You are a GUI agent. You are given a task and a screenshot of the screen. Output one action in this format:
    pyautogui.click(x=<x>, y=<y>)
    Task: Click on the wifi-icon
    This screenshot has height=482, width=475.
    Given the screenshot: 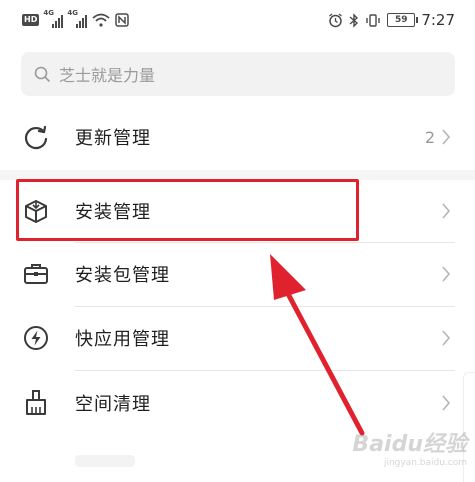 What is the action you would take?
    pyautogui.click(x=101, y=20)
    